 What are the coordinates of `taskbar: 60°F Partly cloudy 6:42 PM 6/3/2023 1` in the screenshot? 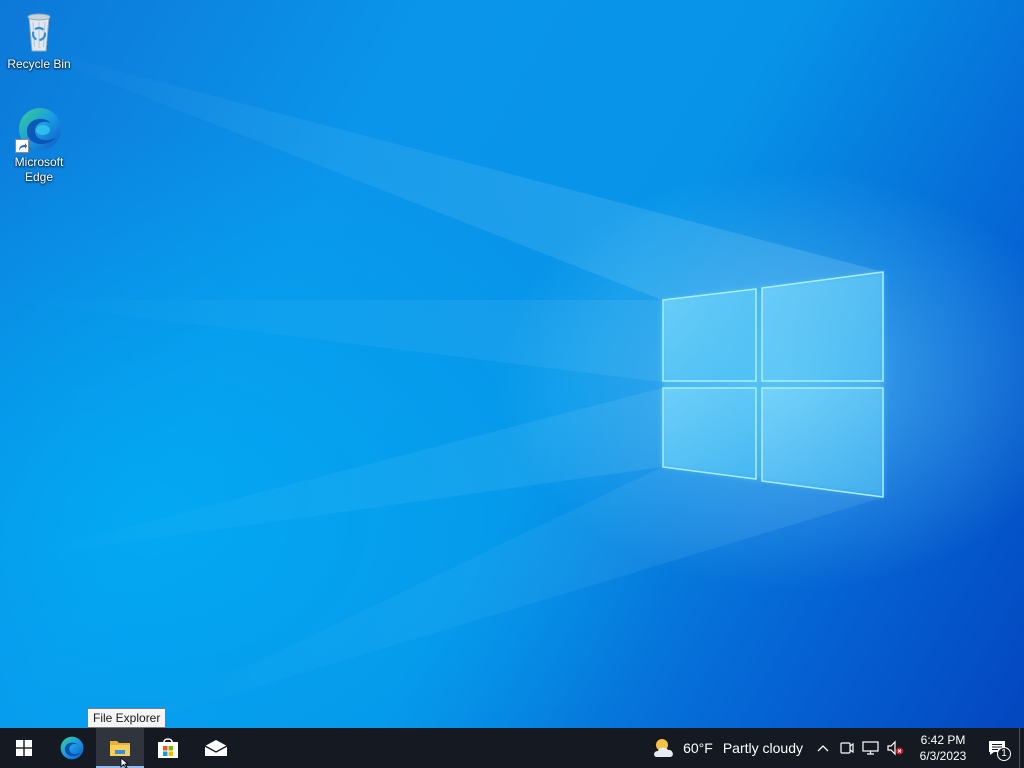 It's located at (512, 748).